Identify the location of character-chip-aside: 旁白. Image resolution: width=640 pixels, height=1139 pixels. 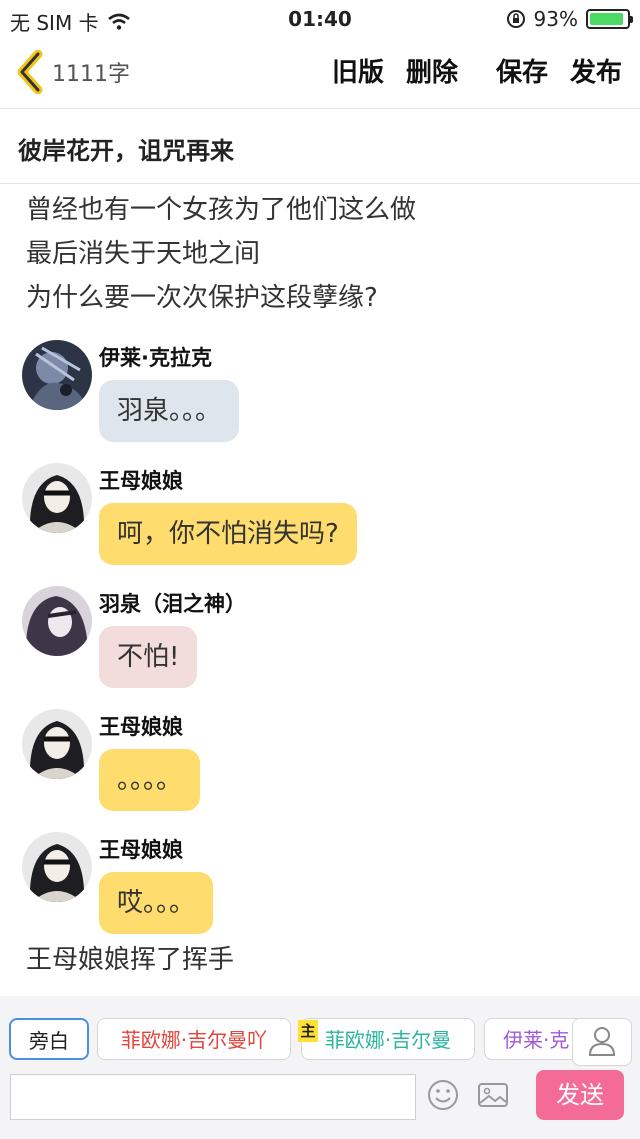
(49, 1039).